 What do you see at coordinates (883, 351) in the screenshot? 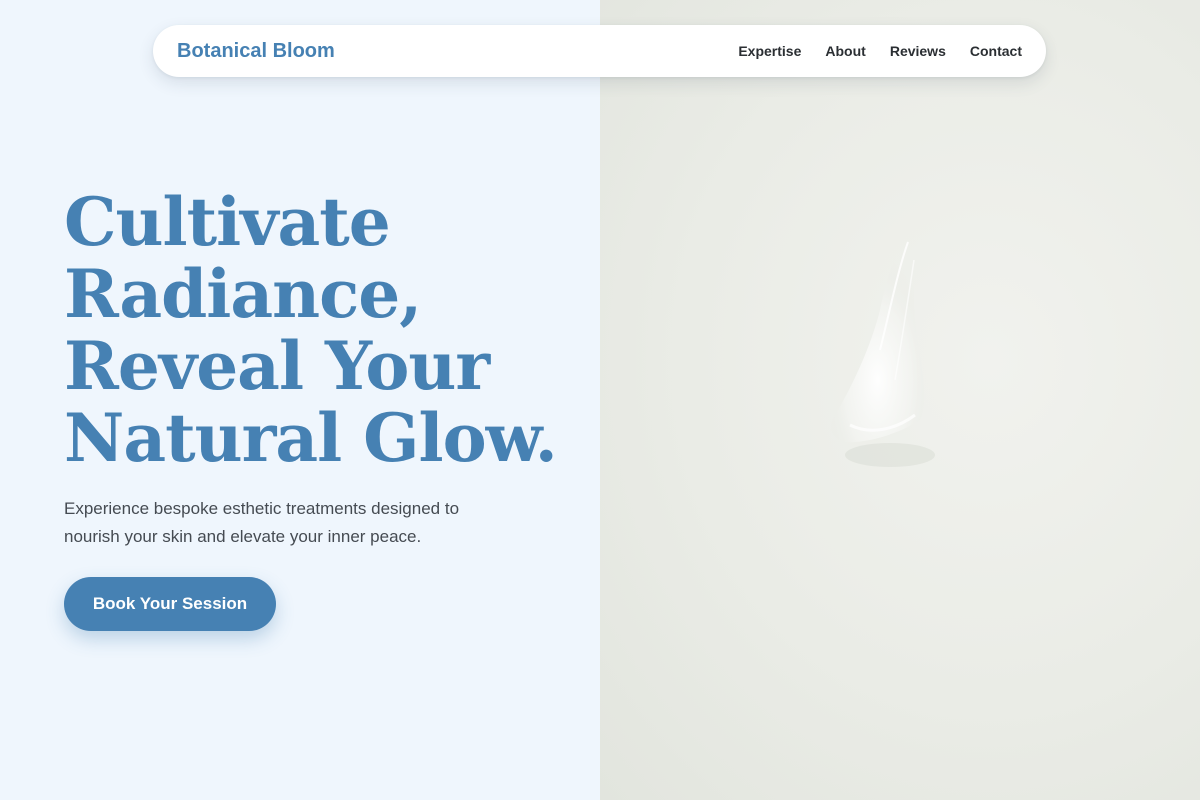
I see `cream-swatch-image` at bounding box center [883, 351].